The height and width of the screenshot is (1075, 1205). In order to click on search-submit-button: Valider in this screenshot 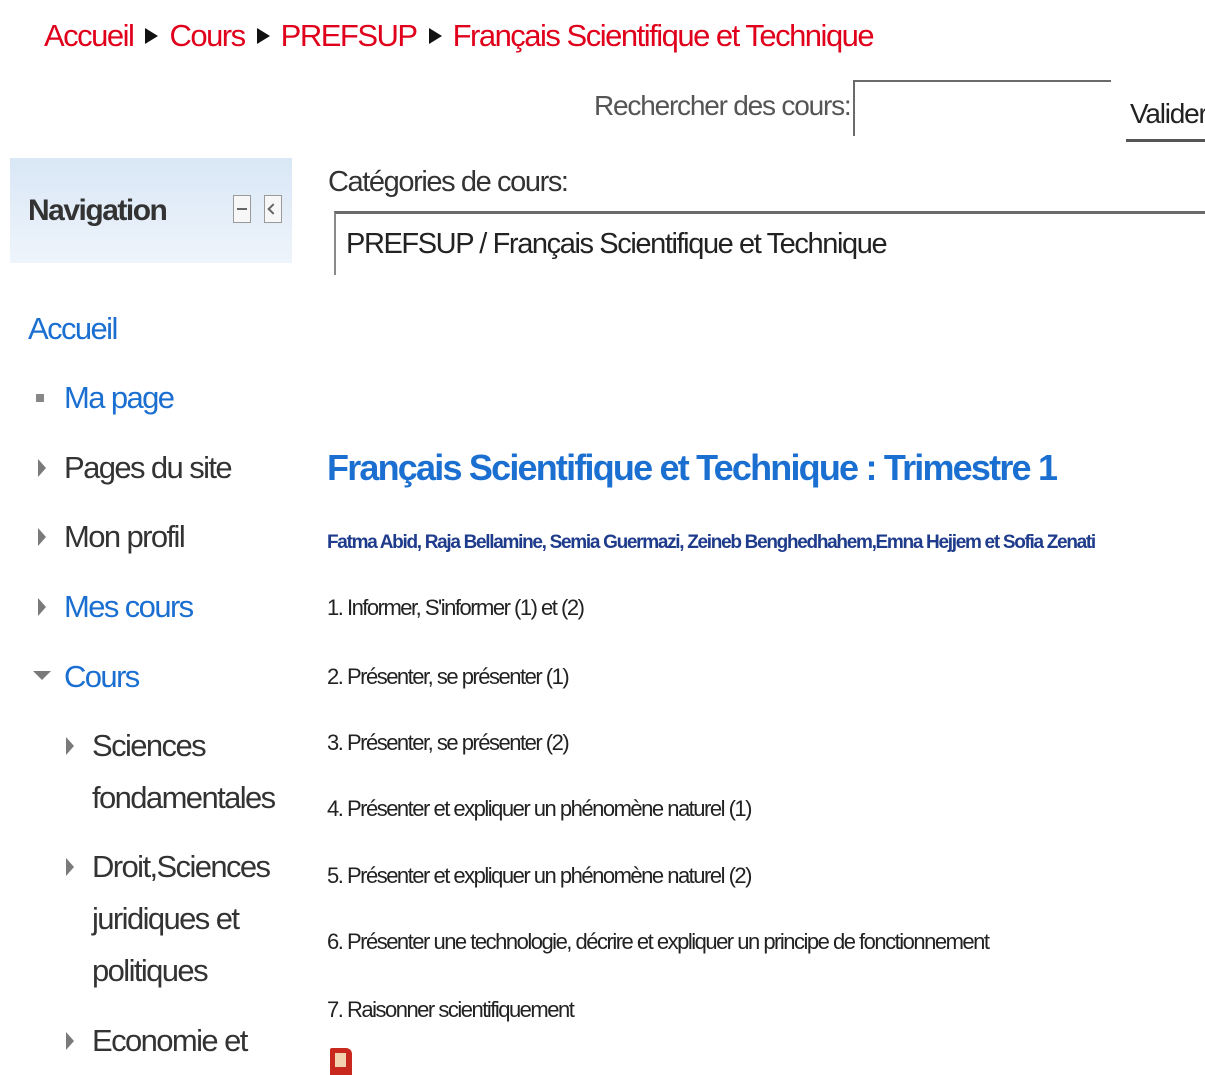, I will do `click(1165, 115)`.